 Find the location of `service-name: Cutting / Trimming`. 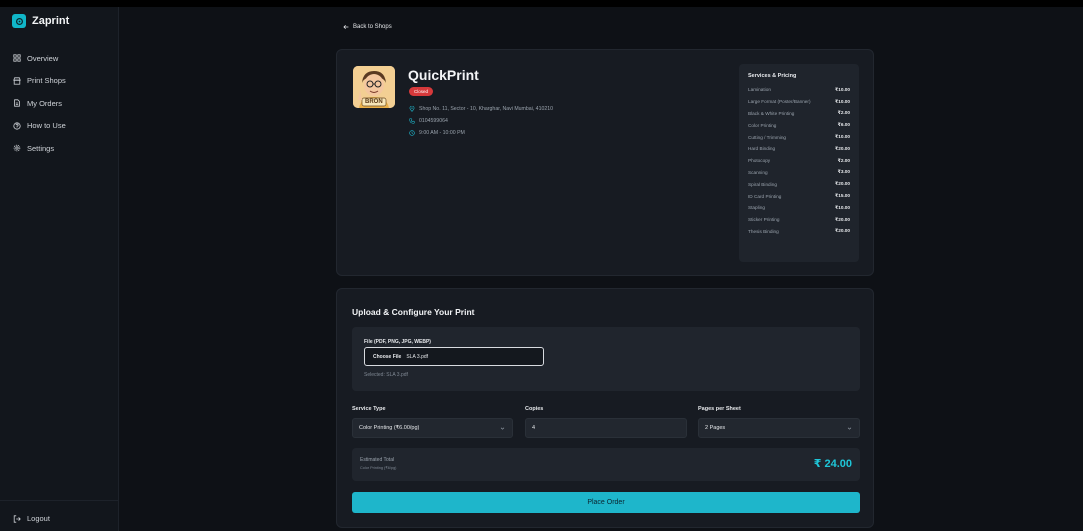

service-name: Cutting / Trimming is located at coordinates (767, 137).